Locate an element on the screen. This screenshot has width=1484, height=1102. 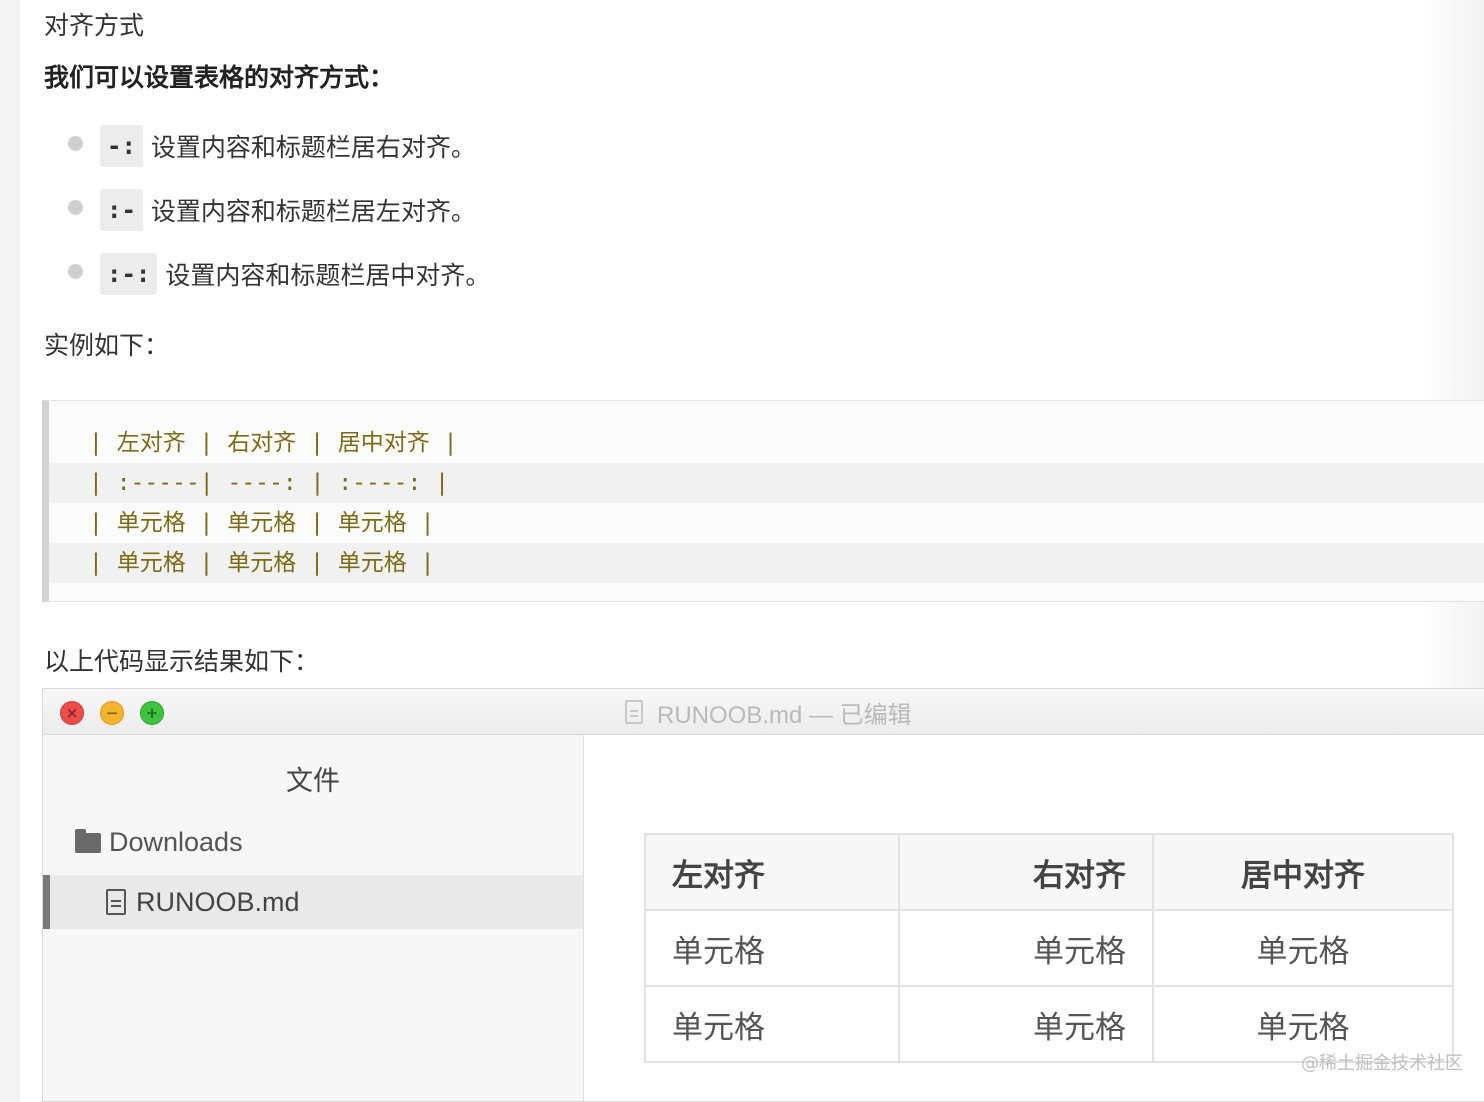
window-title: RUNOOB.md — 已编辑 is located at coordinates (768, 713).